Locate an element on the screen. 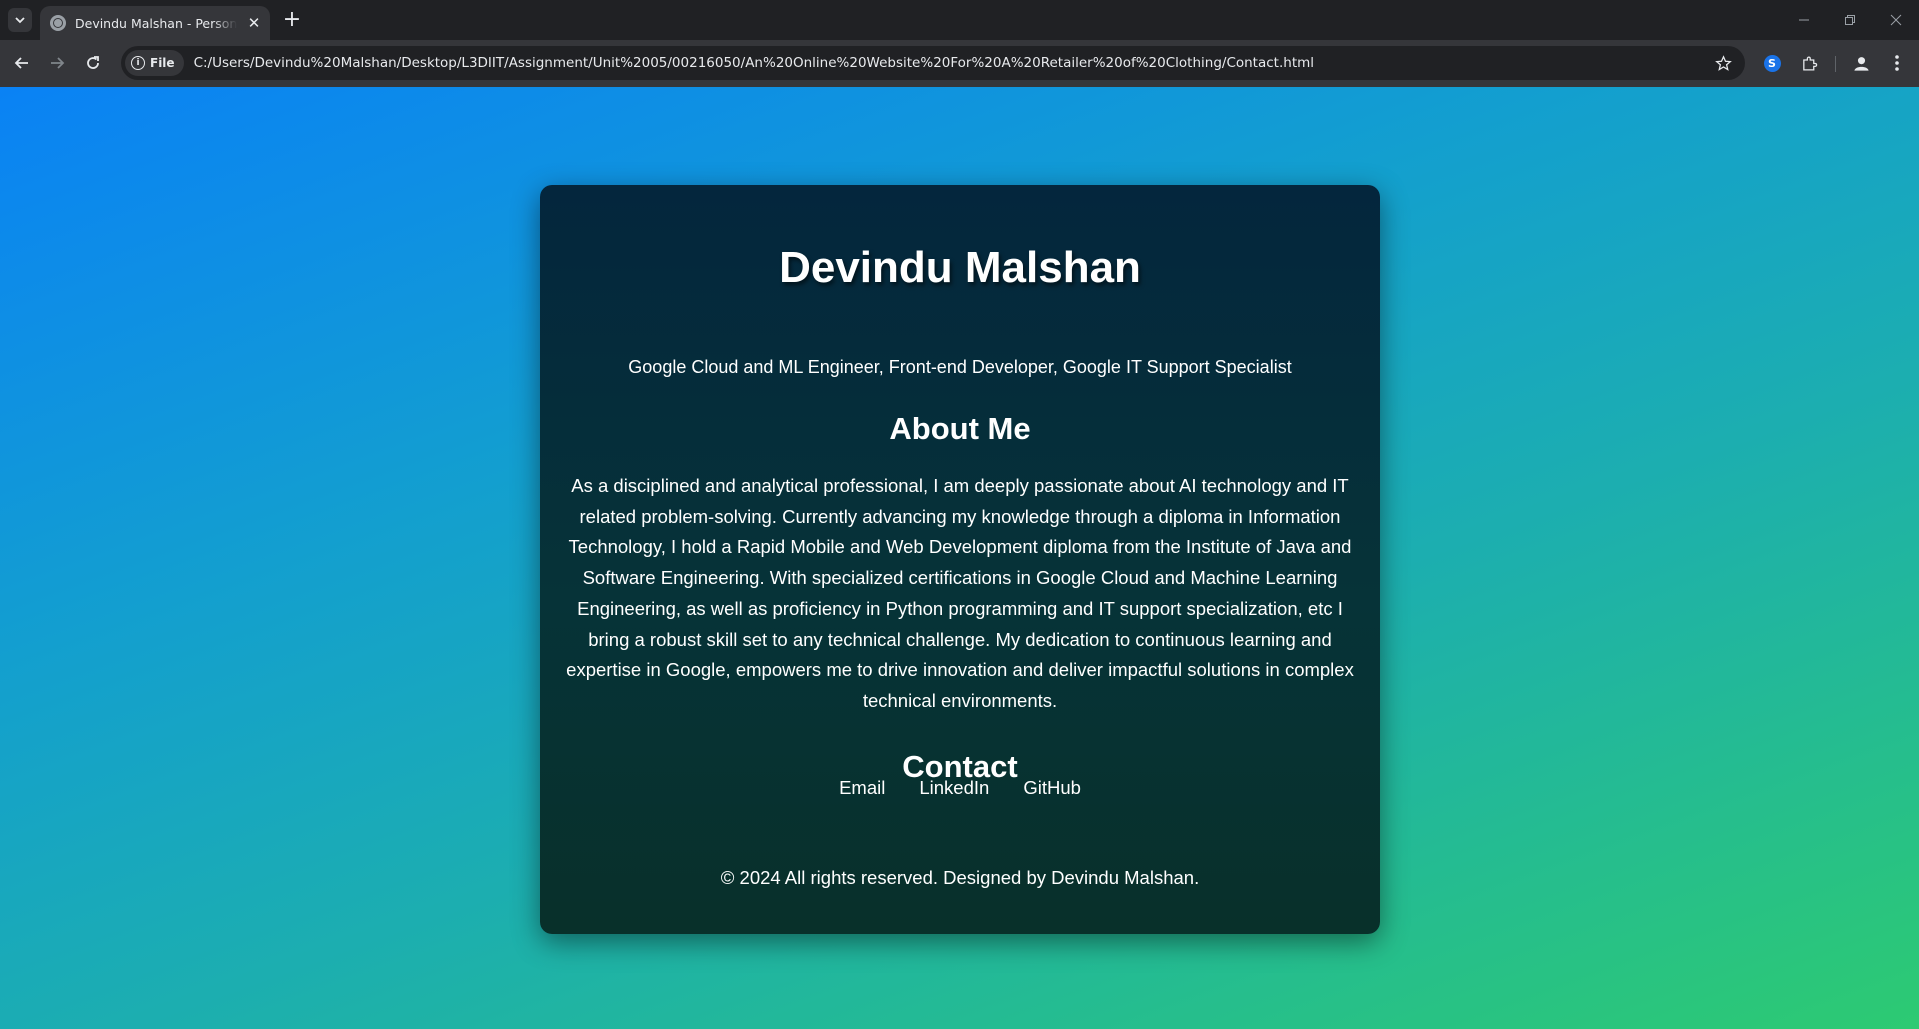 This screenshot has height=1029, width=1919. contact-links: Email LinkedIn GitHub is located at coordinates (960, 792).